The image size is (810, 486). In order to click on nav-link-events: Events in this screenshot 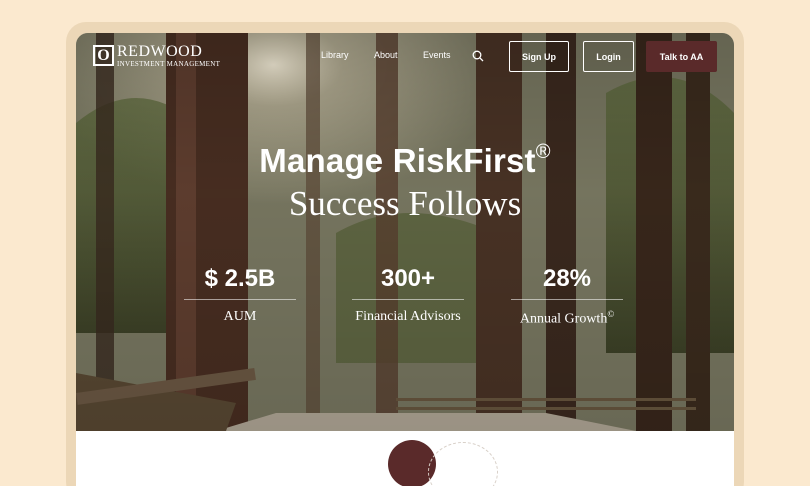, I will do `click(437, 55)`.